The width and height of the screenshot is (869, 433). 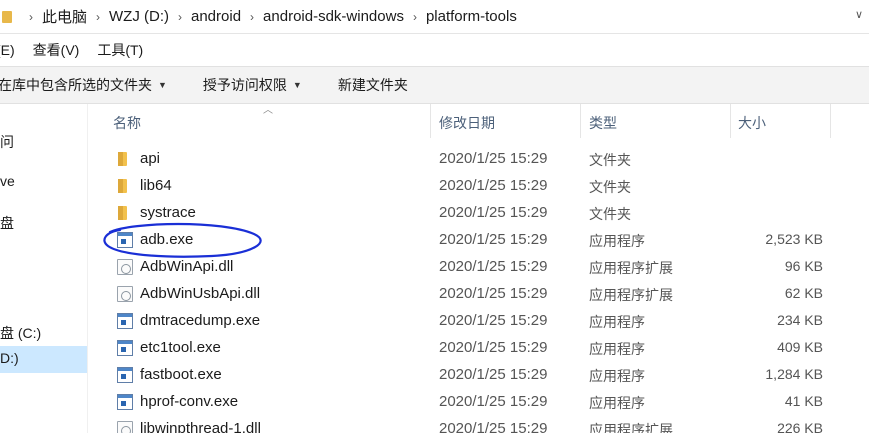 What do you see at coordinates (43, 359) in the screenshot?
I see `nav-item-drive-d: D:)` at bounding box center [43, 359].